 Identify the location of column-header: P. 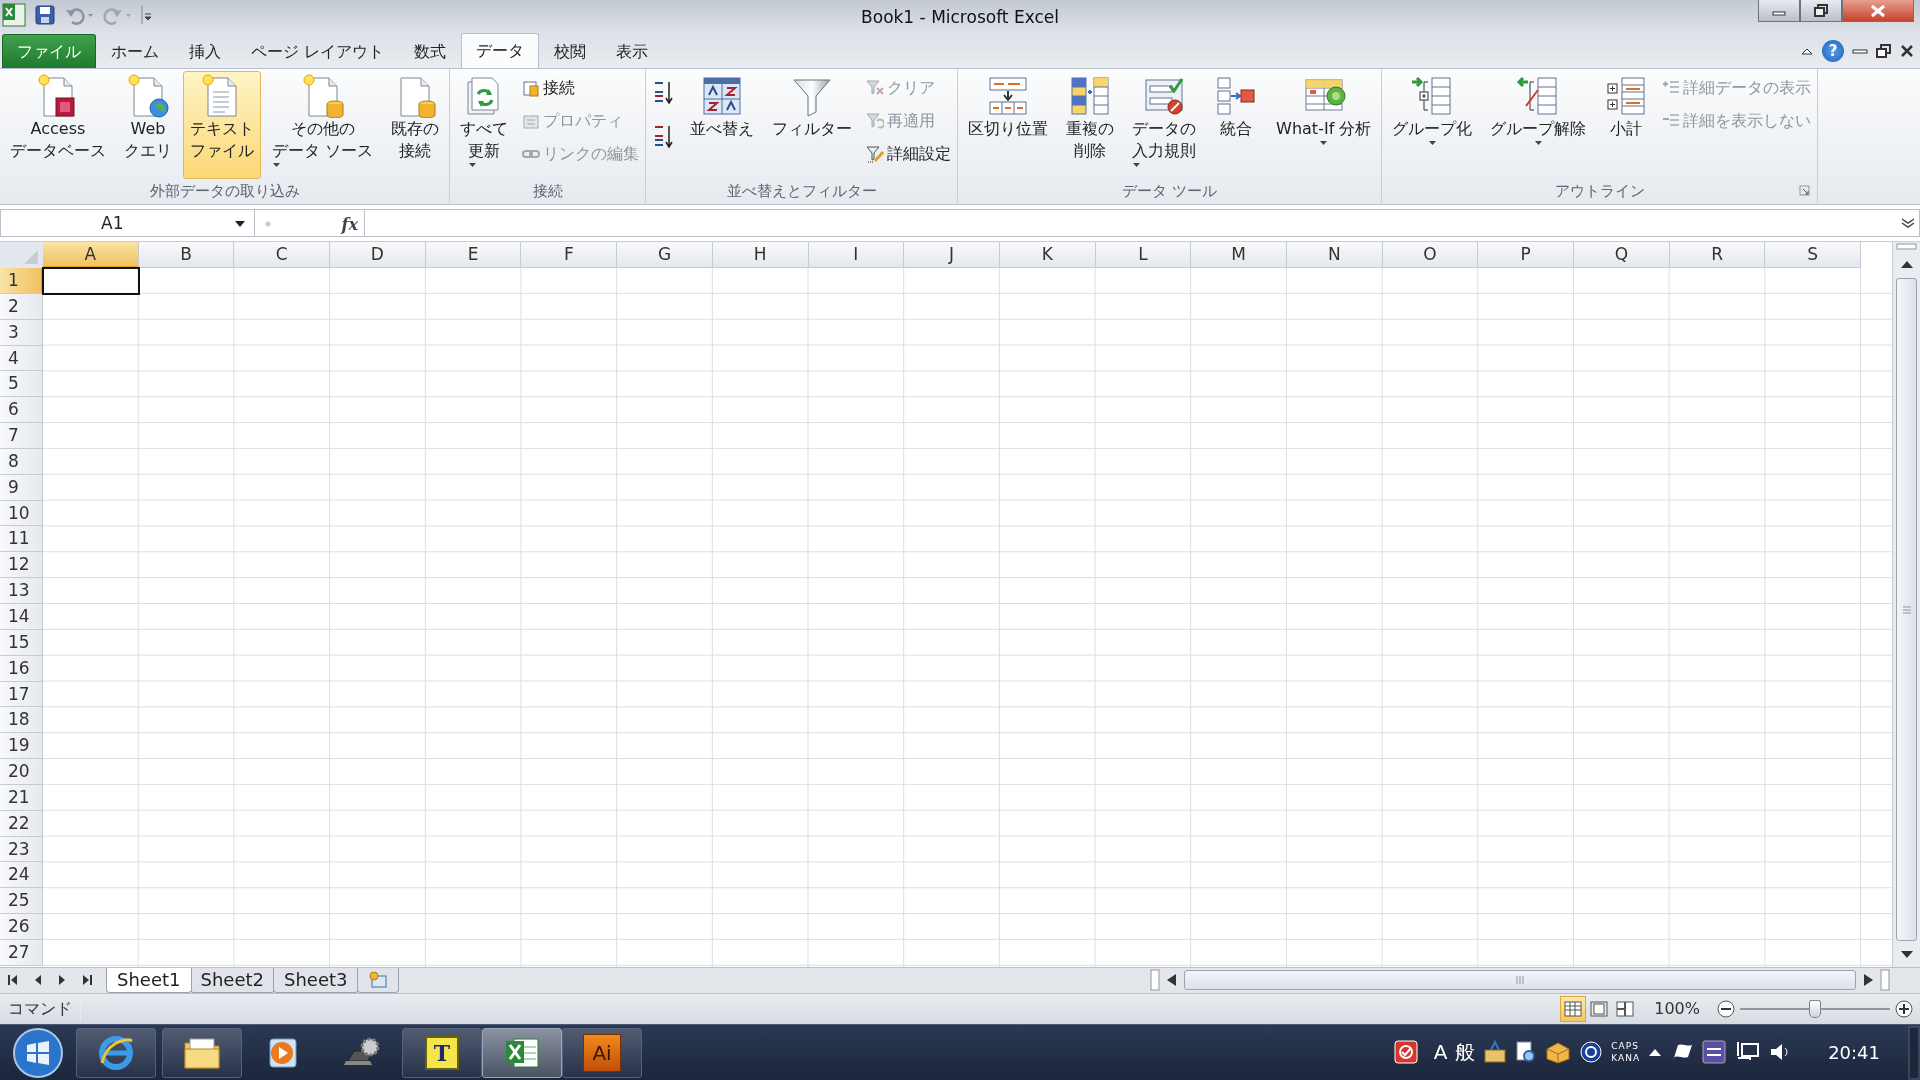
(1526, 255).